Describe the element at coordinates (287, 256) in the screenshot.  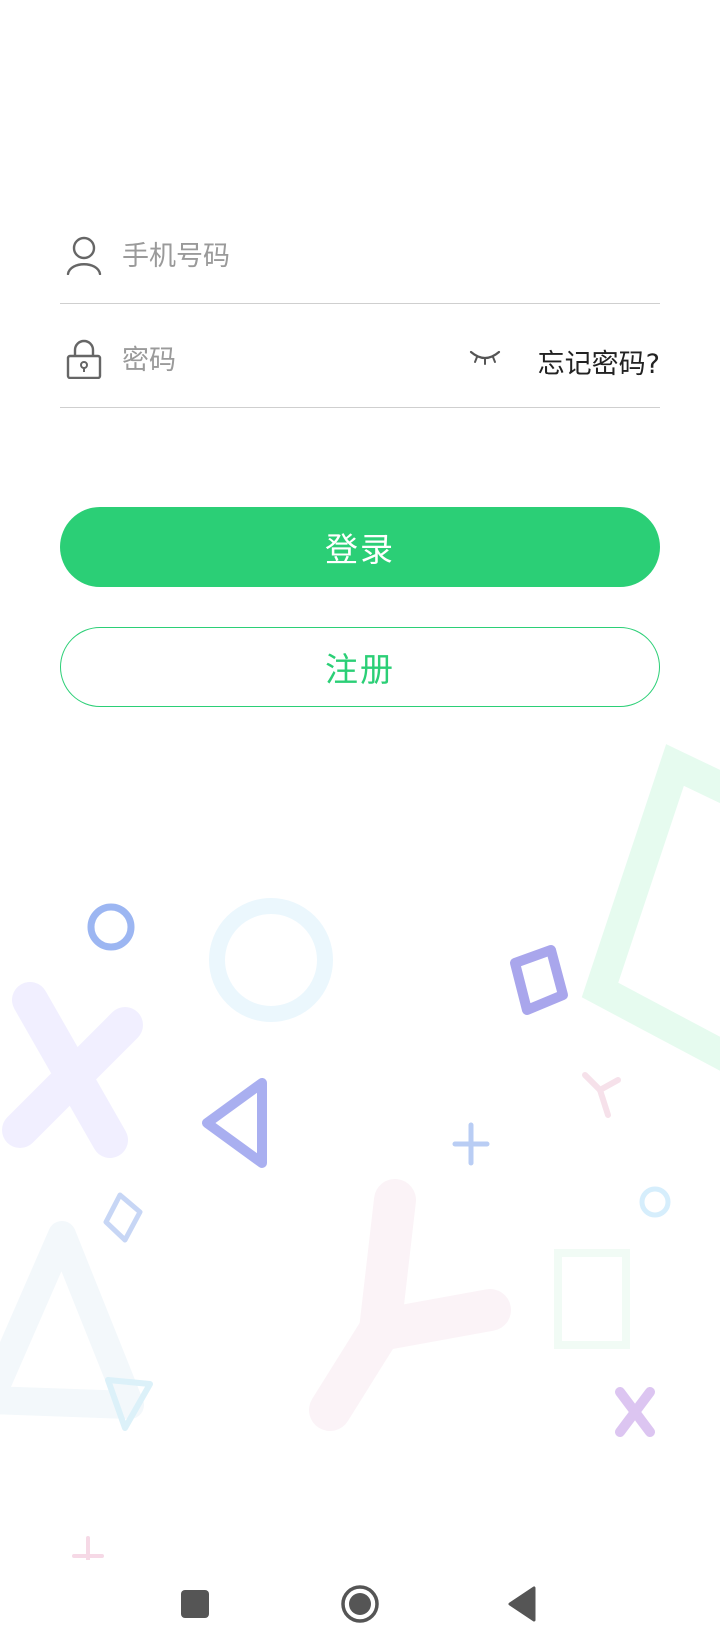
I see `phone-input` at that location.